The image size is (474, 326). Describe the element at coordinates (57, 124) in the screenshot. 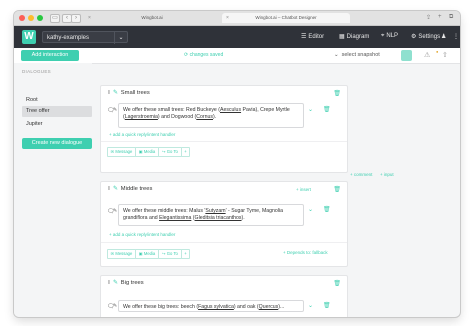

I see `sidebar-item-jupiter: Jupiter` at that location.